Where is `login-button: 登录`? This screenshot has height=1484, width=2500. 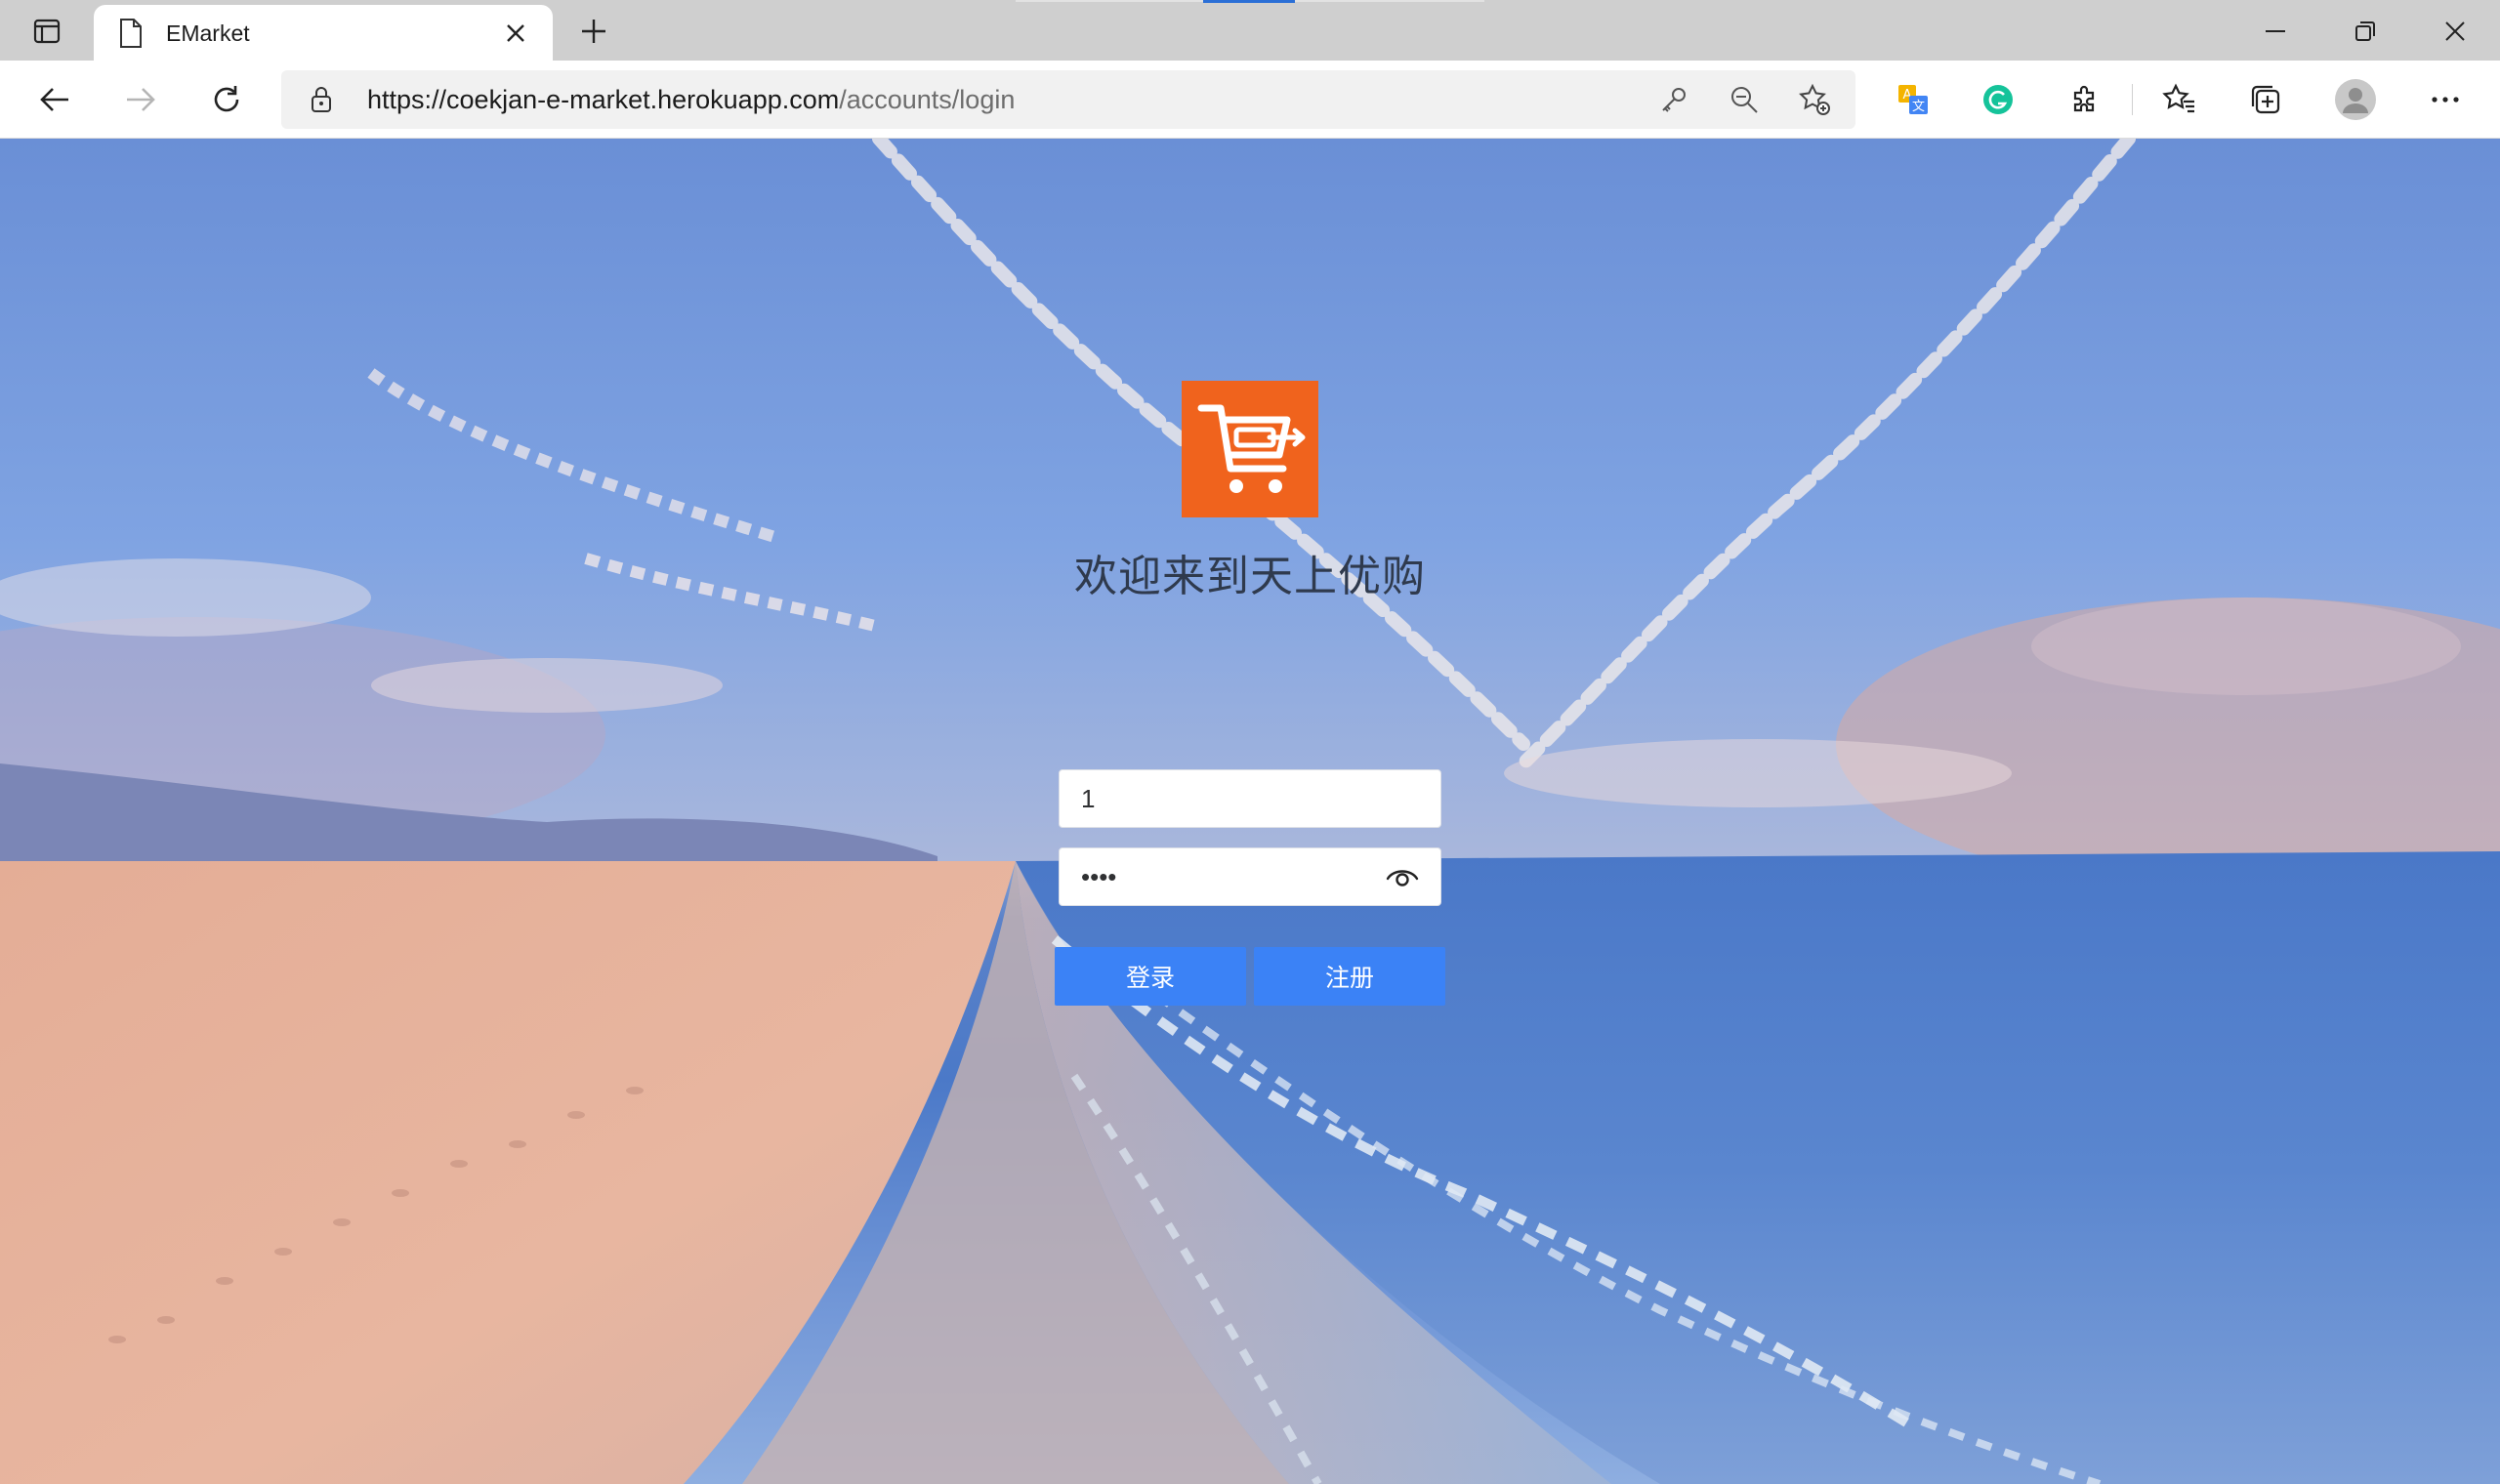
login-button: 登录 is located at coordinates (1150, 977).